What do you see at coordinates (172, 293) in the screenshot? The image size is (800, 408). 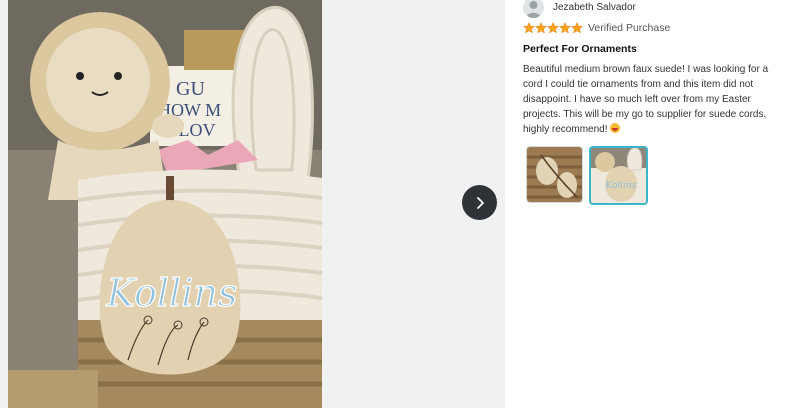 I see `tag-name: Kollins` at bounding box center [172, 293].